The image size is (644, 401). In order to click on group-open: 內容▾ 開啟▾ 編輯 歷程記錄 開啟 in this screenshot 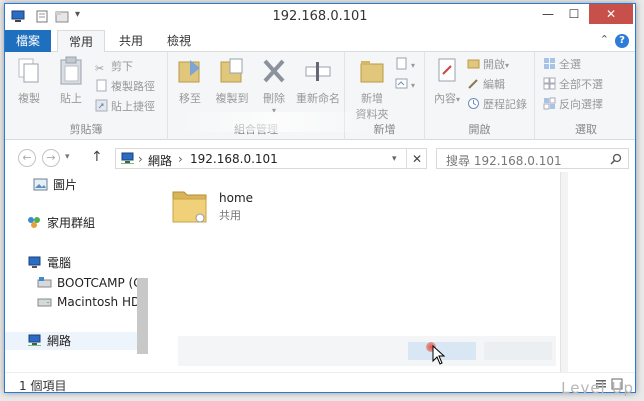, I will do `click(480, 96)`.